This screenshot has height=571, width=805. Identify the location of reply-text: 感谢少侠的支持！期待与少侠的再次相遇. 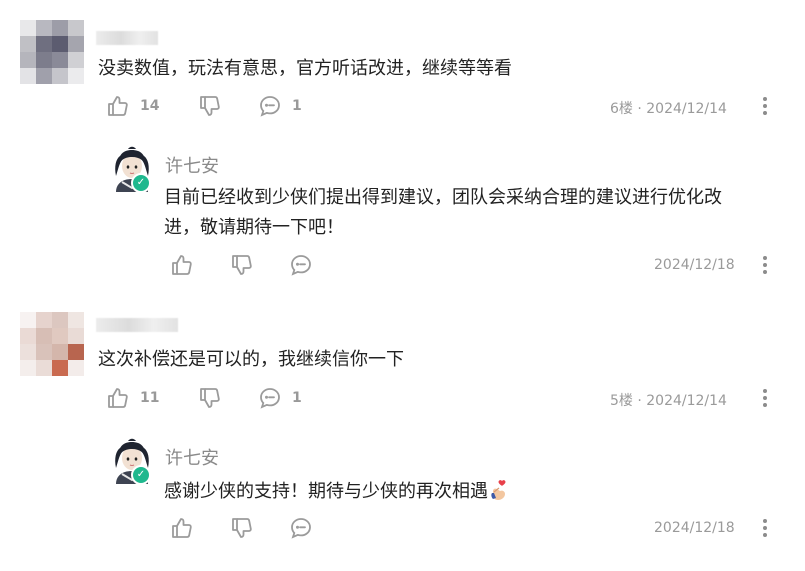
(326, 491).